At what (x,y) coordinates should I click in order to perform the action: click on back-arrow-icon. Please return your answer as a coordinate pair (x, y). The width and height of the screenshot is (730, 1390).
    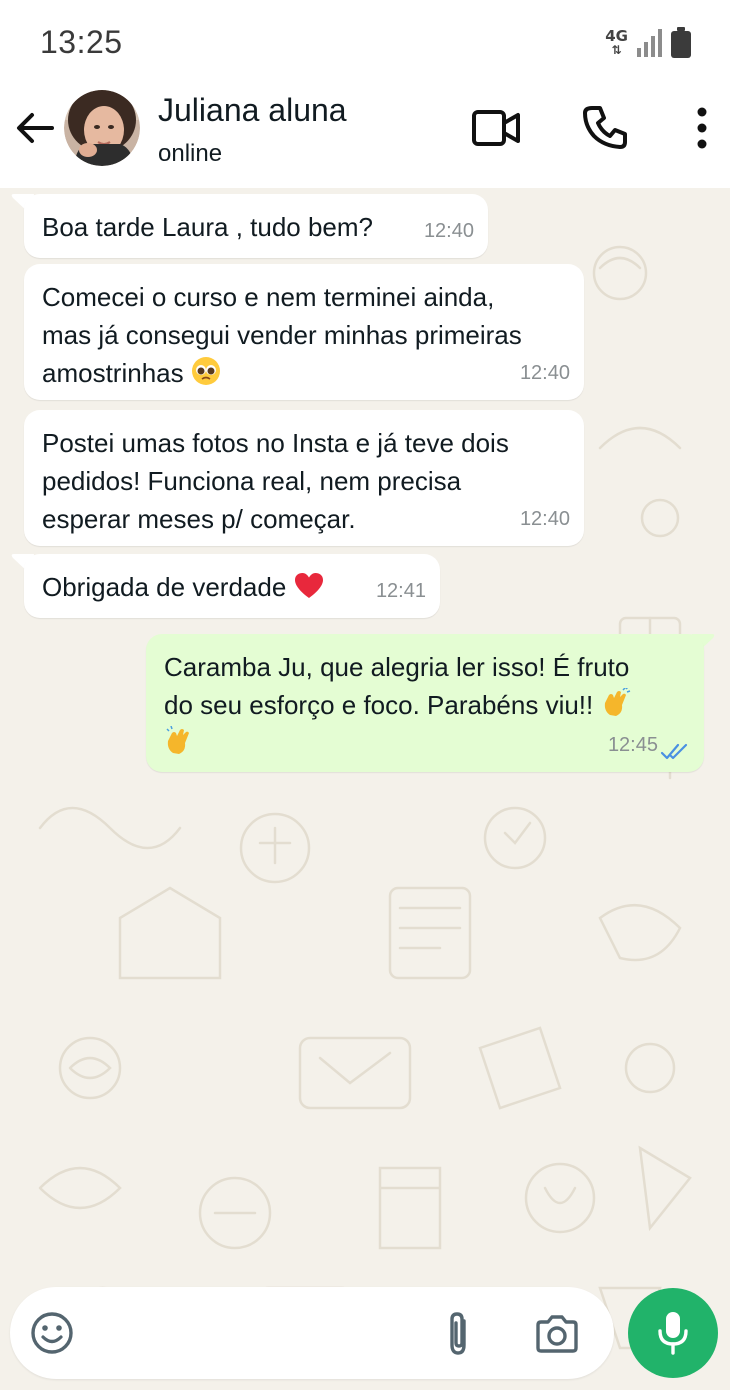
    Looking at the image, I should click on (34, 128).